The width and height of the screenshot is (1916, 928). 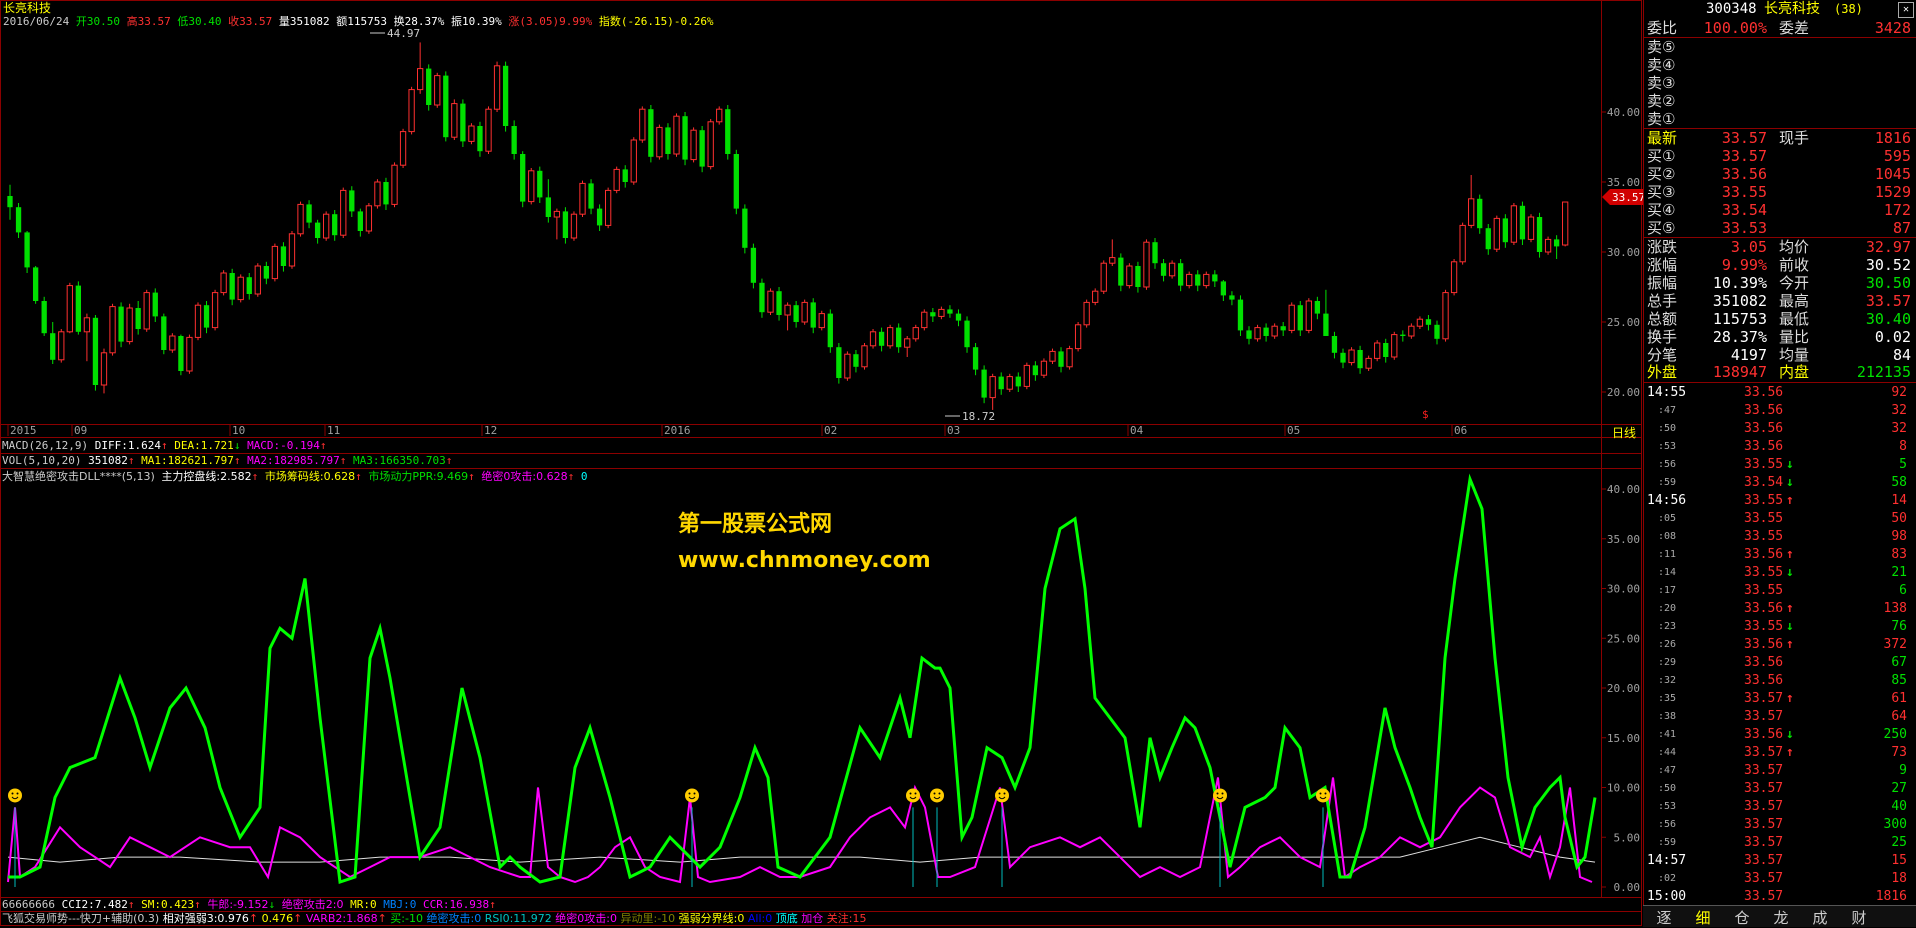 What do you see at coordinates (1779, 192) in the screenshot?
I see `buy-level-row: 买③ 33.55 1529` at bounding box center [1779, 192].